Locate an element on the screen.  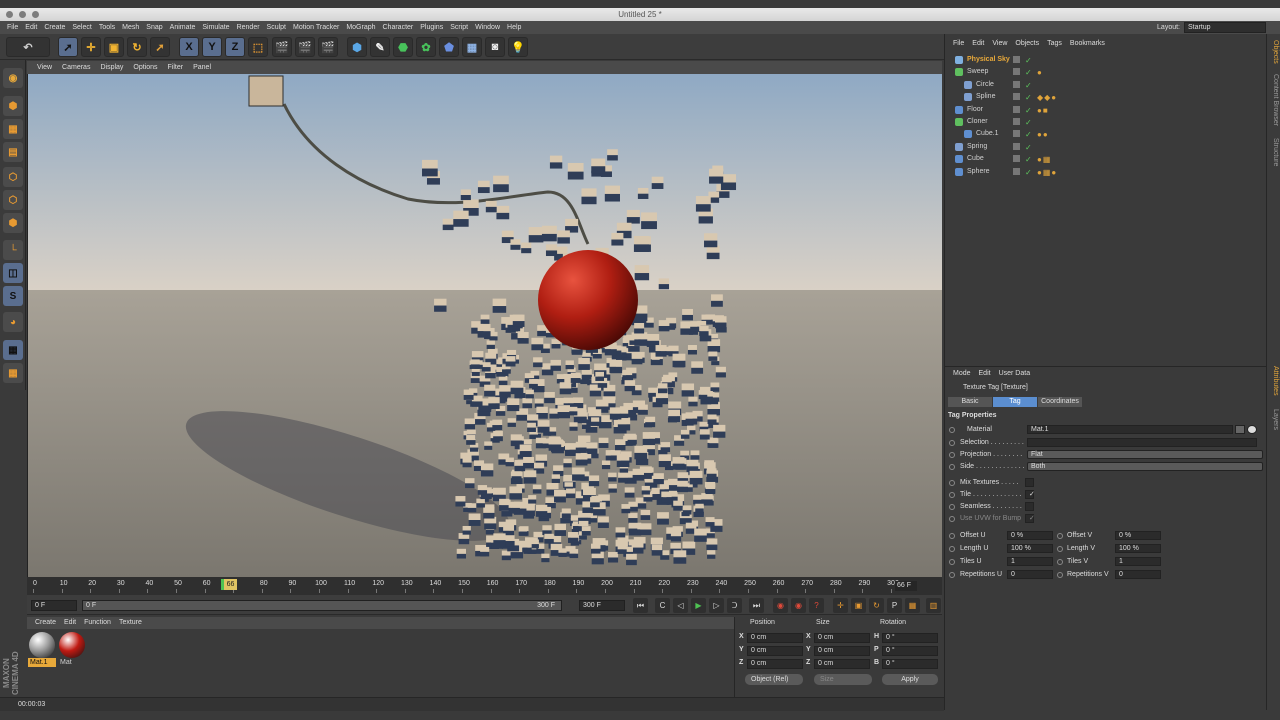
key-rotation-button: ↻ is located at coordinates (876, 605).